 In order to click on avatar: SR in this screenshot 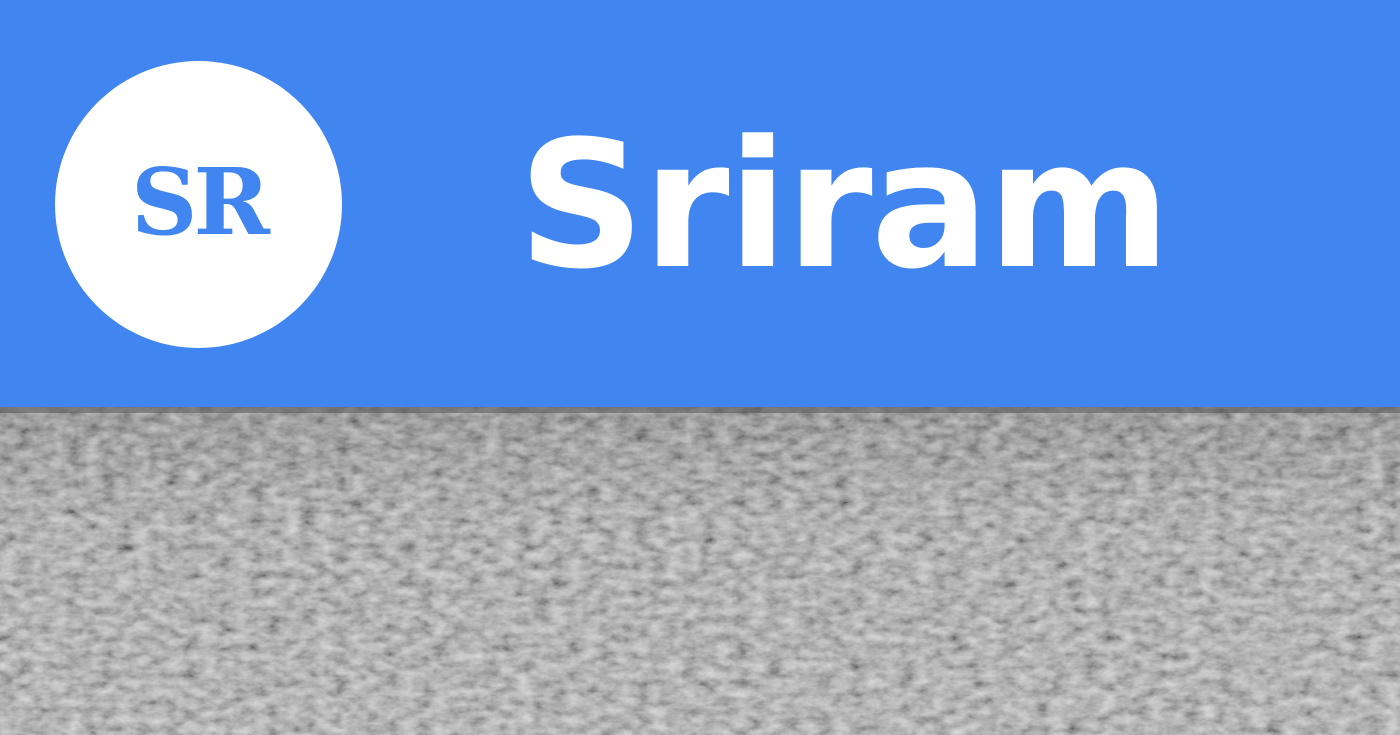, I will do `click(198, 204)`.